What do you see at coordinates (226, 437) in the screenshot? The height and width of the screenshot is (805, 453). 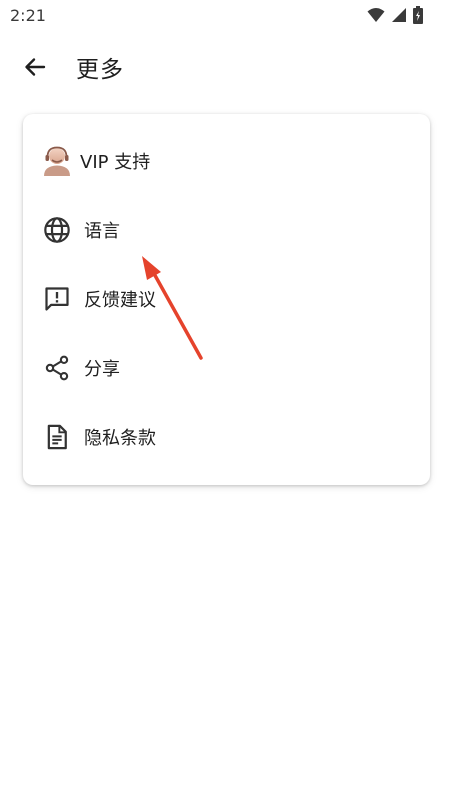 I see `menu-item-privacy: 隐私条款` at bounding box center [226, 437].